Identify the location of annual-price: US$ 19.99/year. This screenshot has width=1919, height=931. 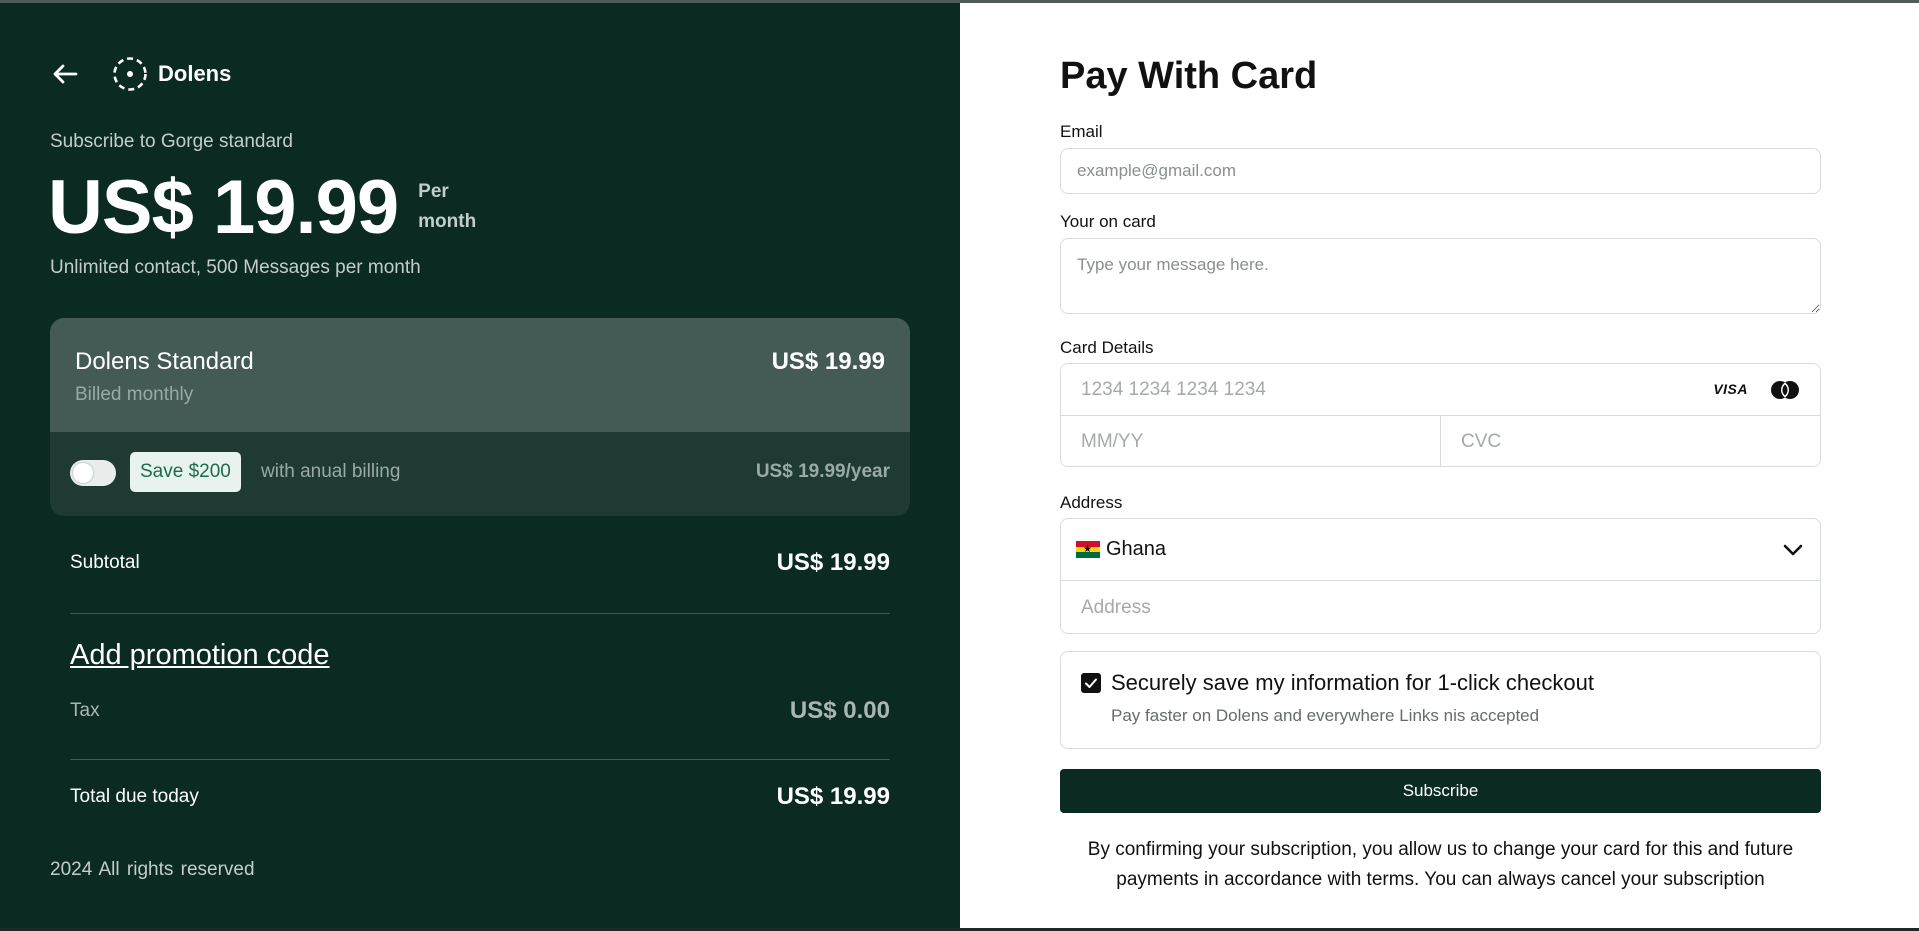
(822, 471).